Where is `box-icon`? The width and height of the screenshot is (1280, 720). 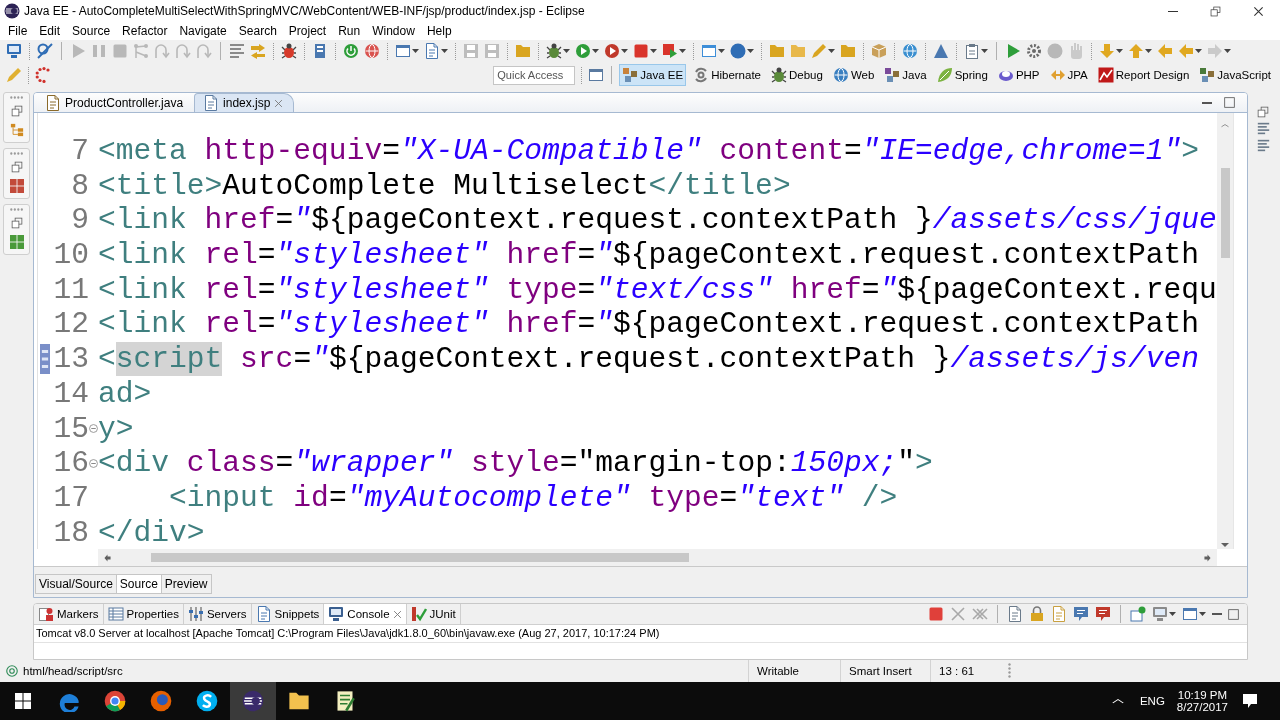
box-icon is located at coordinates (879, 51).